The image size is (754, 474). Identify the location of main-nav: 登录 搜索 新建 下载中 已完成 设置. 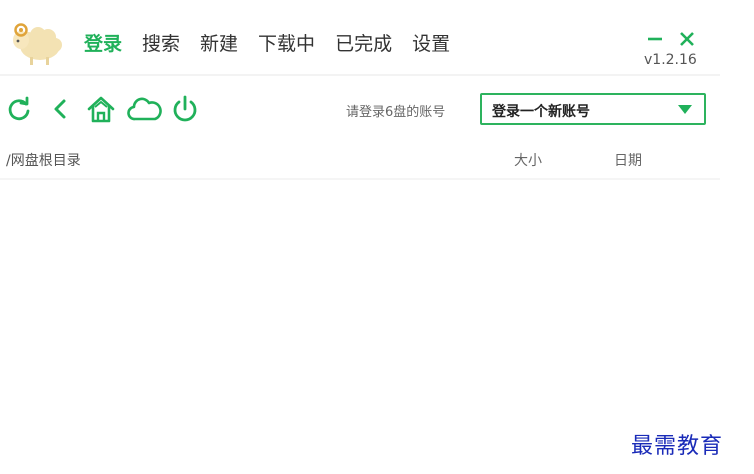
(277, 44).